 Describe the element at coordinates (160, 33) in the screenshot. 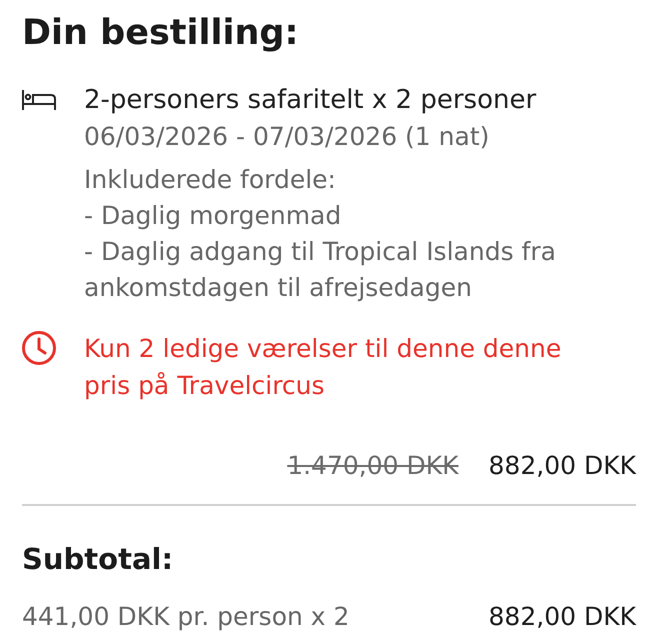

I see `order-heading: Din bestilling:` at that location.